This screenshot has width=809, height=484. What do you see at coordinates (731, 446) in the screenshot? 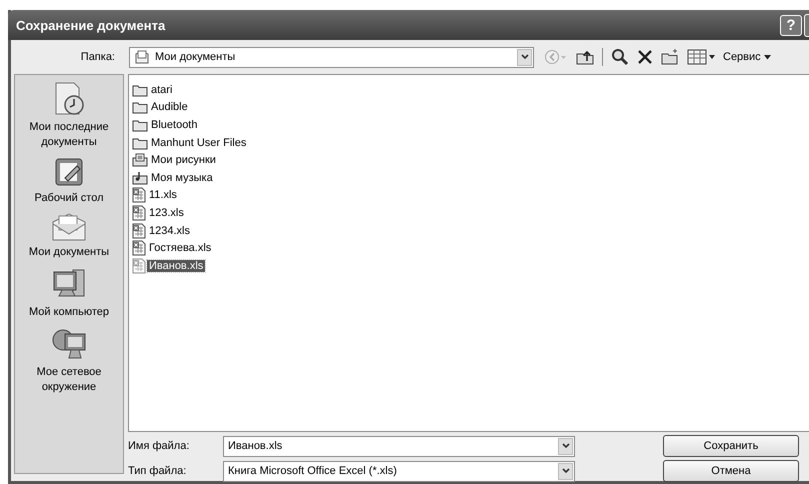
I see `save-button: Сохранить` at bounding box center [731, 446].